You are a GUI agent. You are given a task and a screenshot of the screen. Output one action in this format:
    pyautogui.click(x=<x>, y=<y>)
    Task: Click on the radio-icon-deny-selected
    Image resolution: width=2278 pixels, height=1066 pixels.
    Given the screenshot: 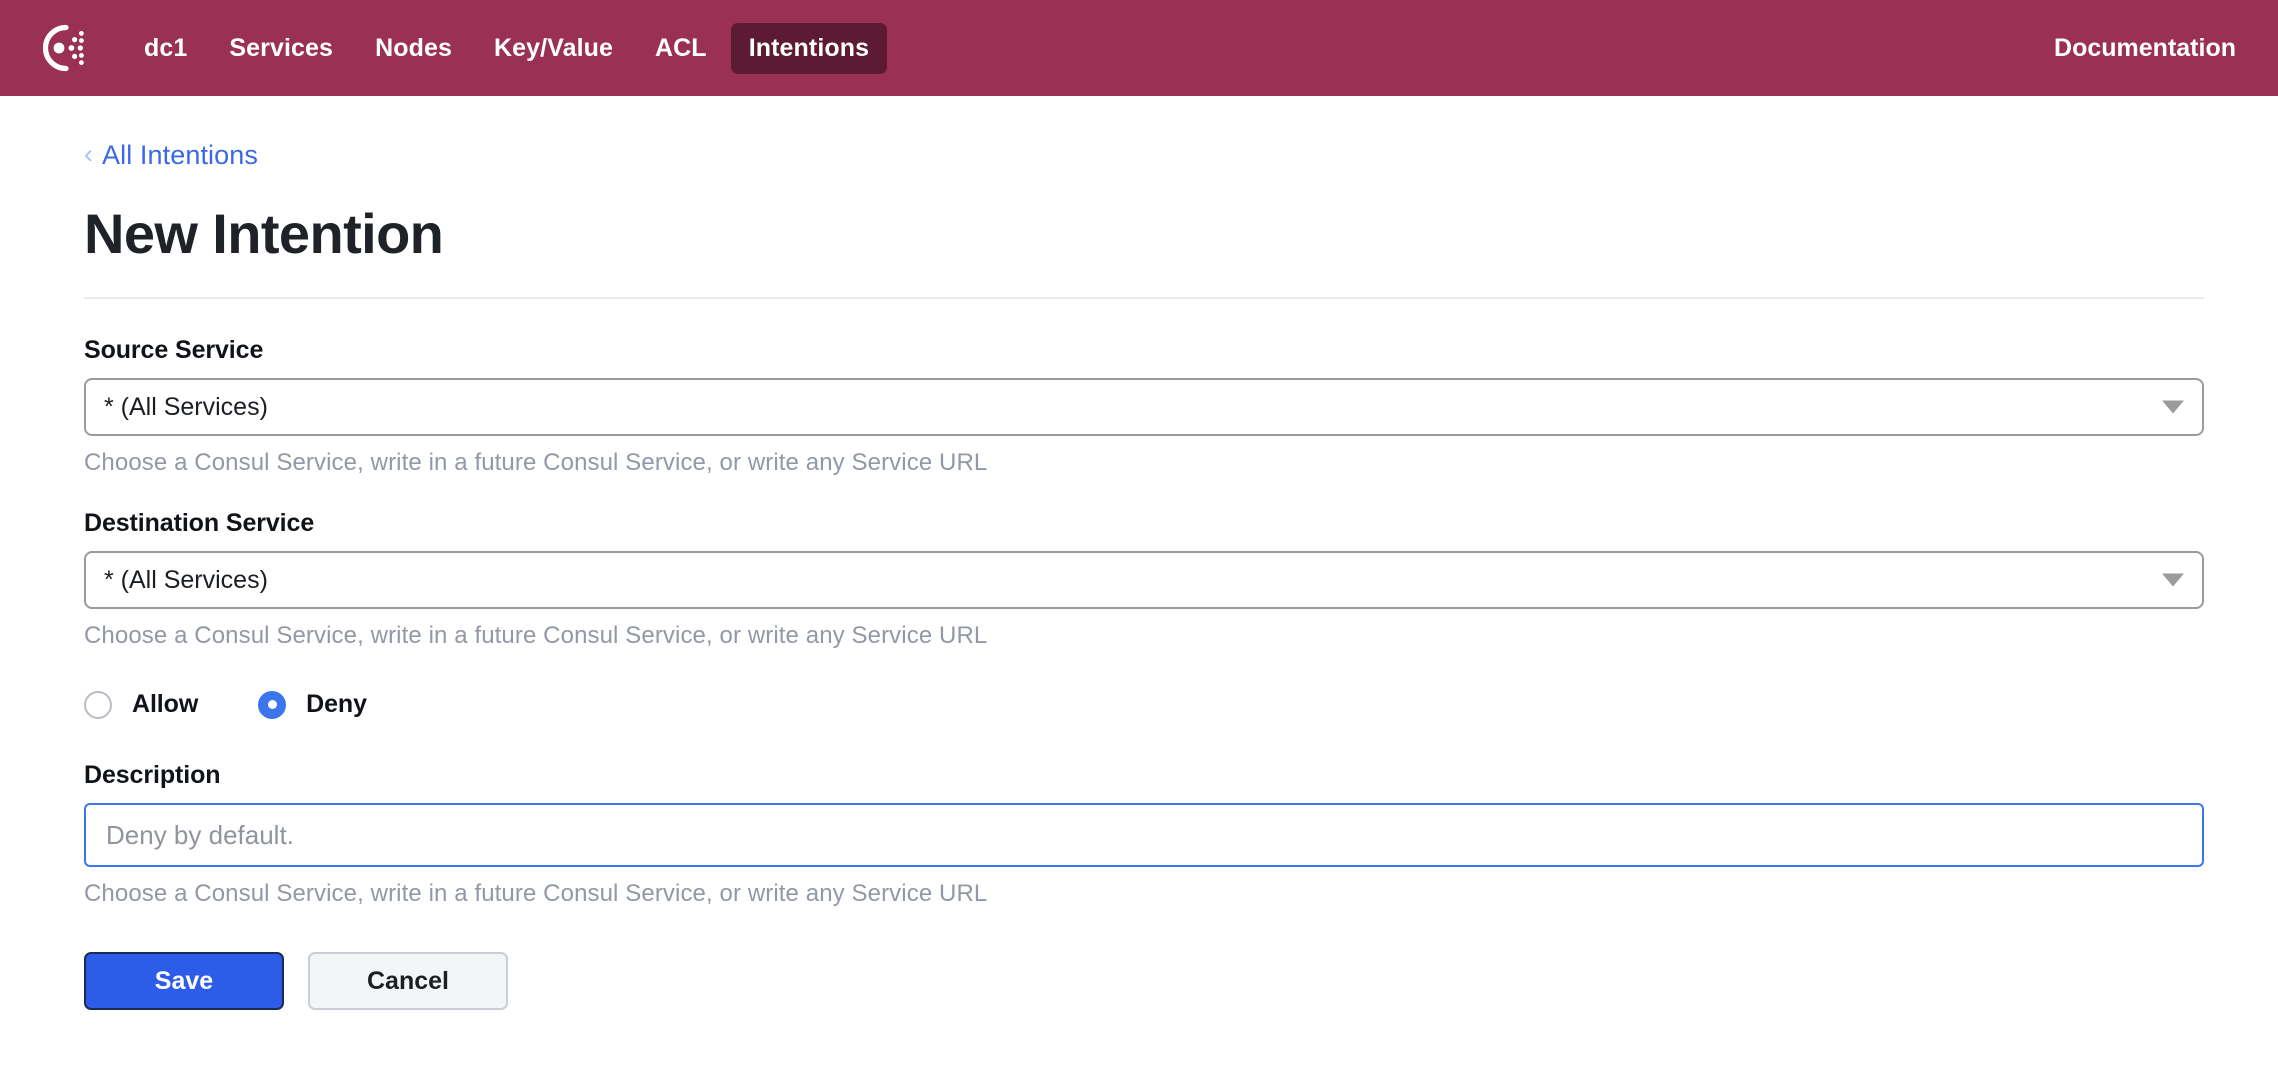 What is the action you would take?
    pyautogui.click(x=272, y=704)
    